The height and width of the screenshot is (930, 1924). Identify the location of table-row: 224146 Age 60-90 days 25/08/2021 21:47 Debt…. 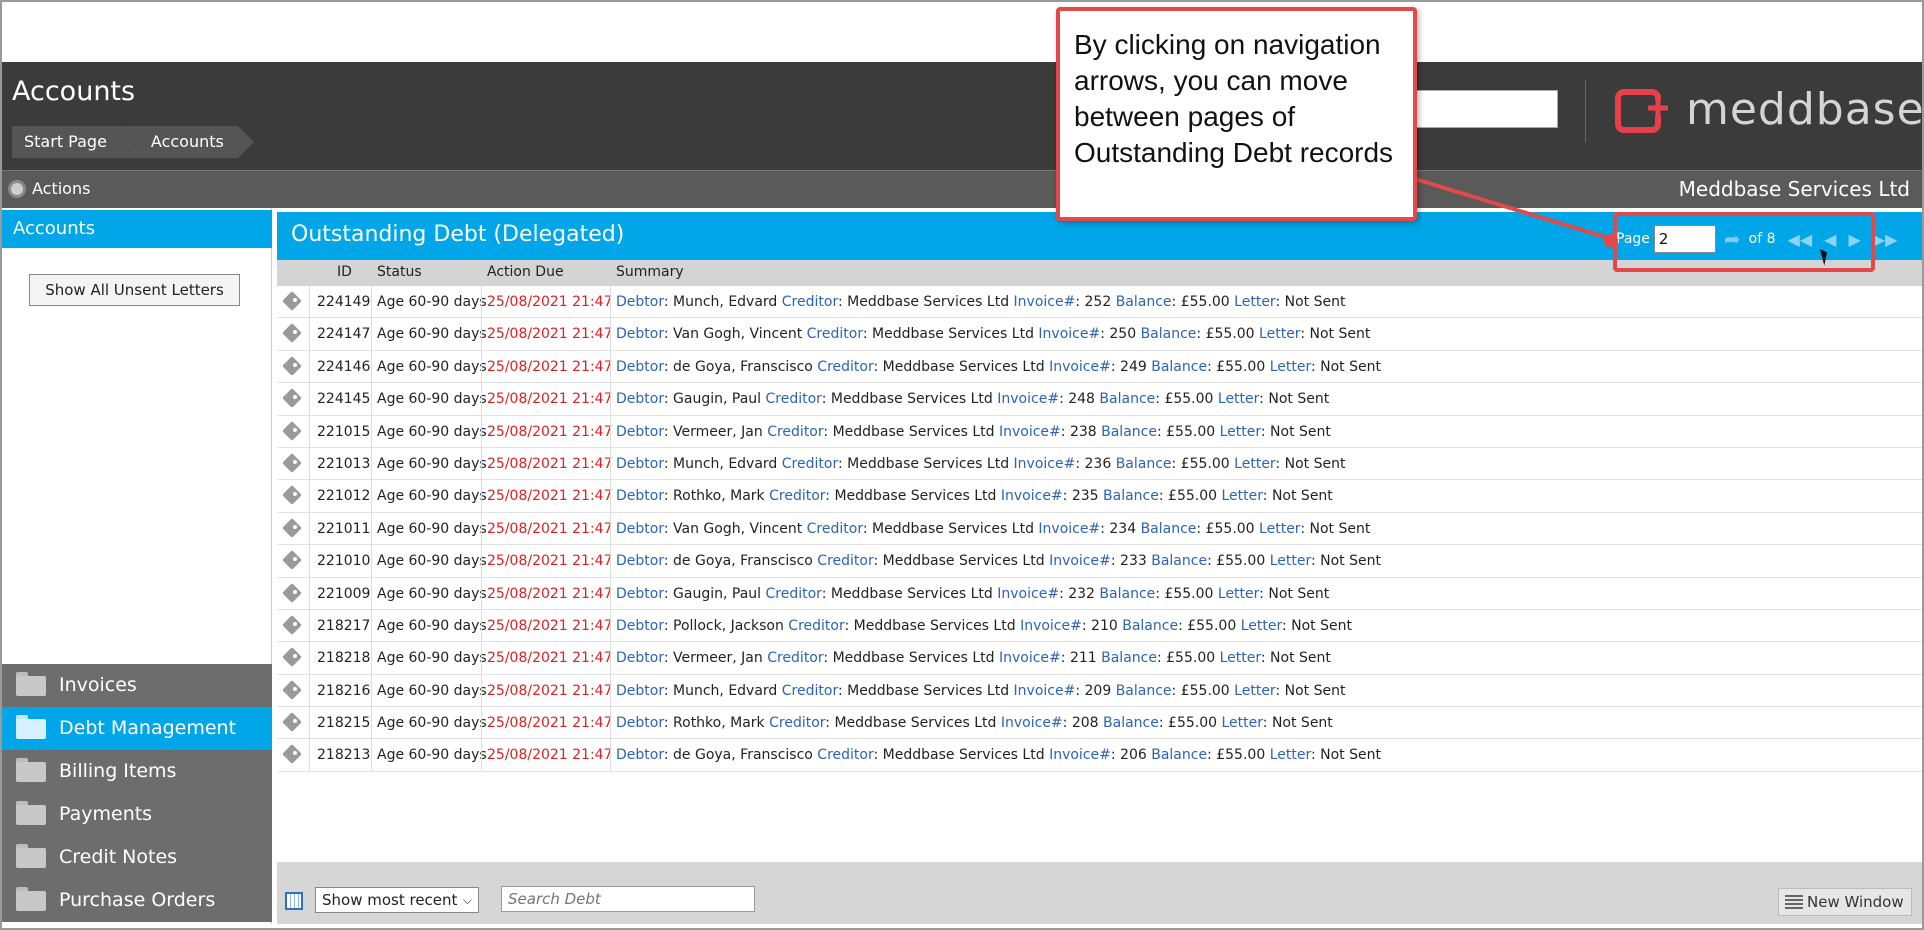
(1099, 367).